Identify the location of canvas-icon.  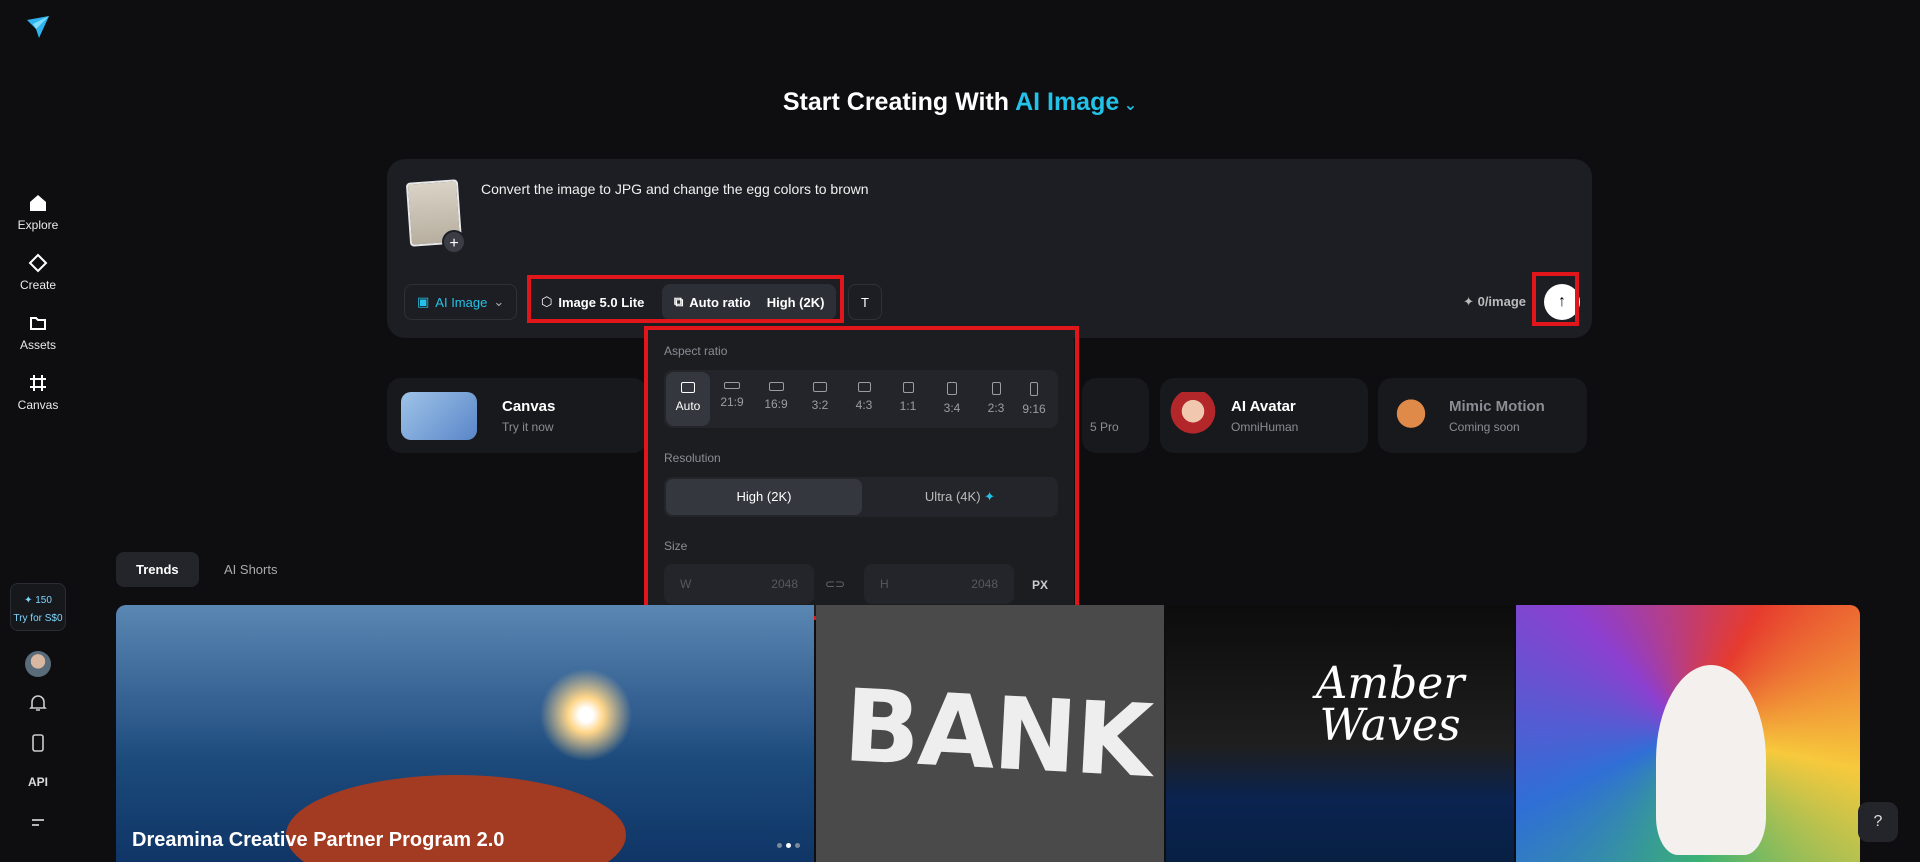
(38, 383).